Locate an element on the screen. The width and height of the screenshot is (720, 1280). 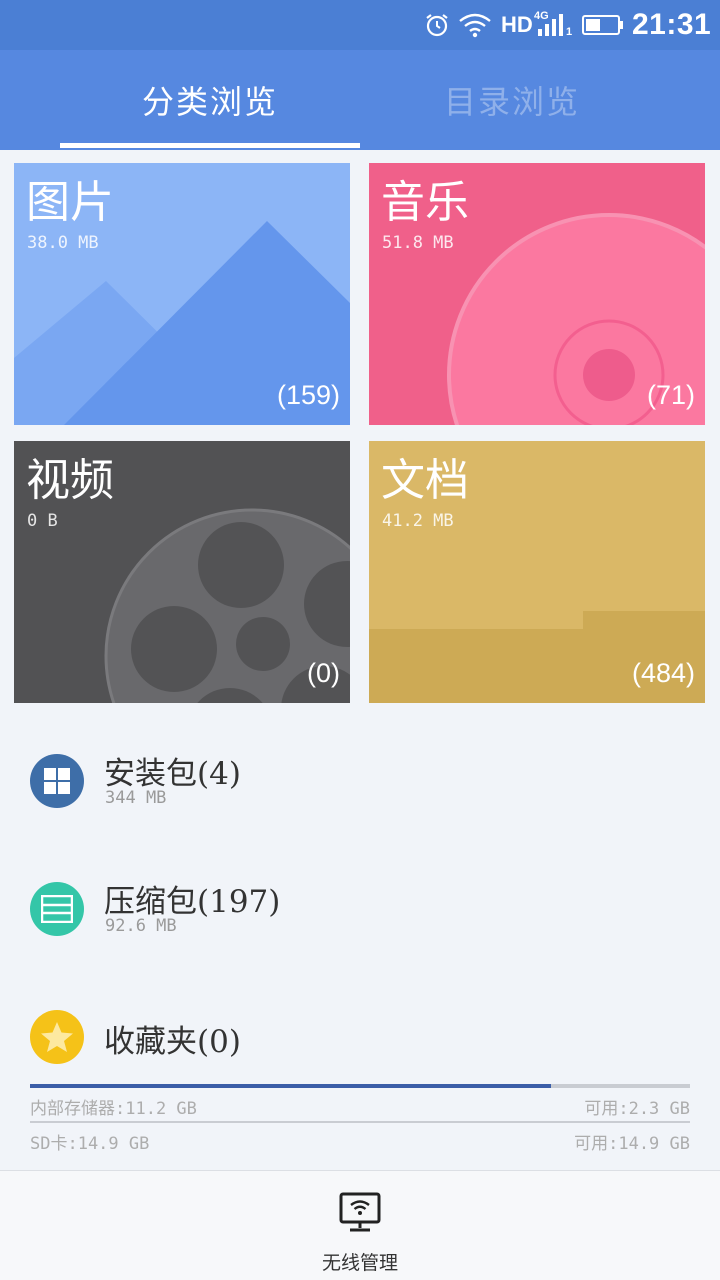
alarm-icon is located at coordinates (437, 25).